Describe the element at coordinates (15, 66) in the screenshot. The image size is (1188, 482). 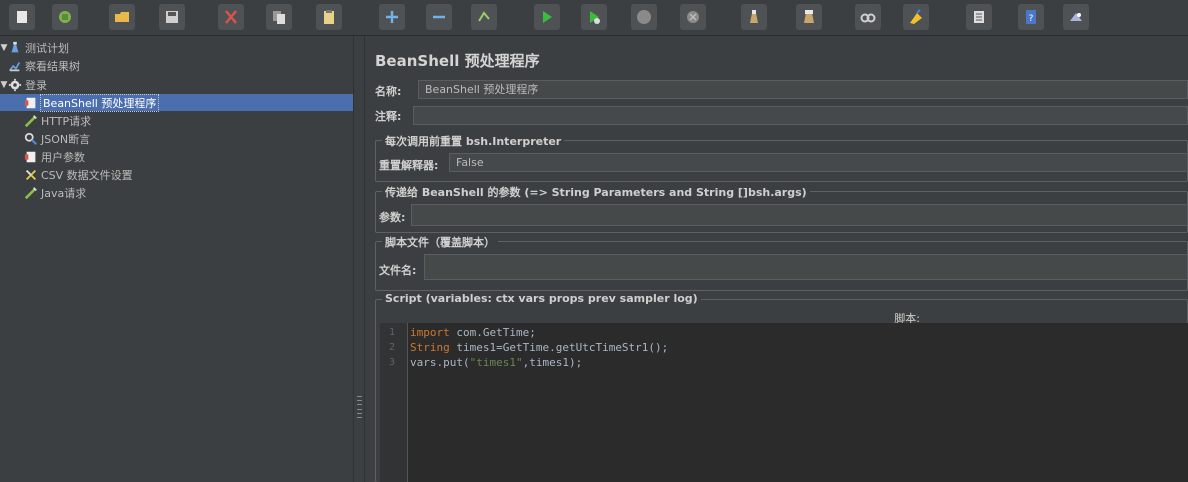
I see `results-tree-icon` at that location.